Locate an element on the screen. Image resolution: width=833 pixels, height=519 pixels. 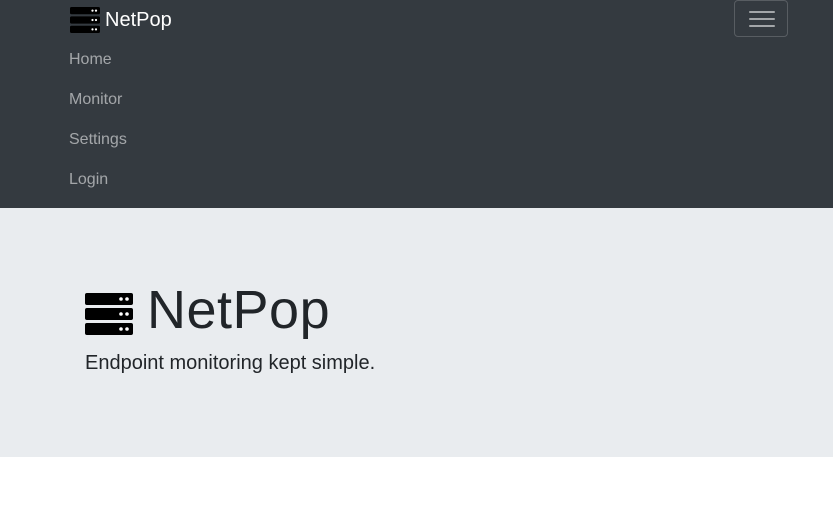
navbar-toggler-button is located at coordinates (761, 18).